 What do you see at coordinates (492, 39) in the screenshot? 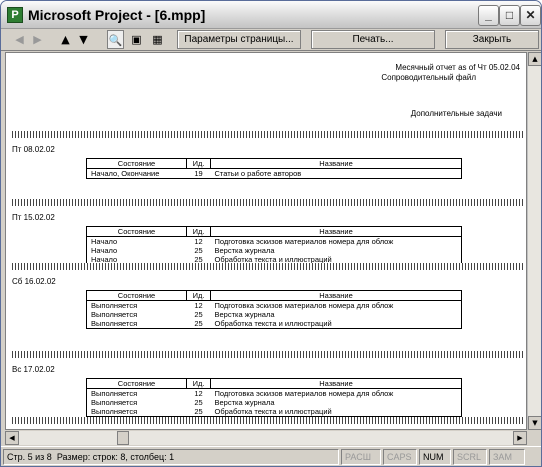
I see `close-preview-button: Закрыть` at bounding box center [492, 39].